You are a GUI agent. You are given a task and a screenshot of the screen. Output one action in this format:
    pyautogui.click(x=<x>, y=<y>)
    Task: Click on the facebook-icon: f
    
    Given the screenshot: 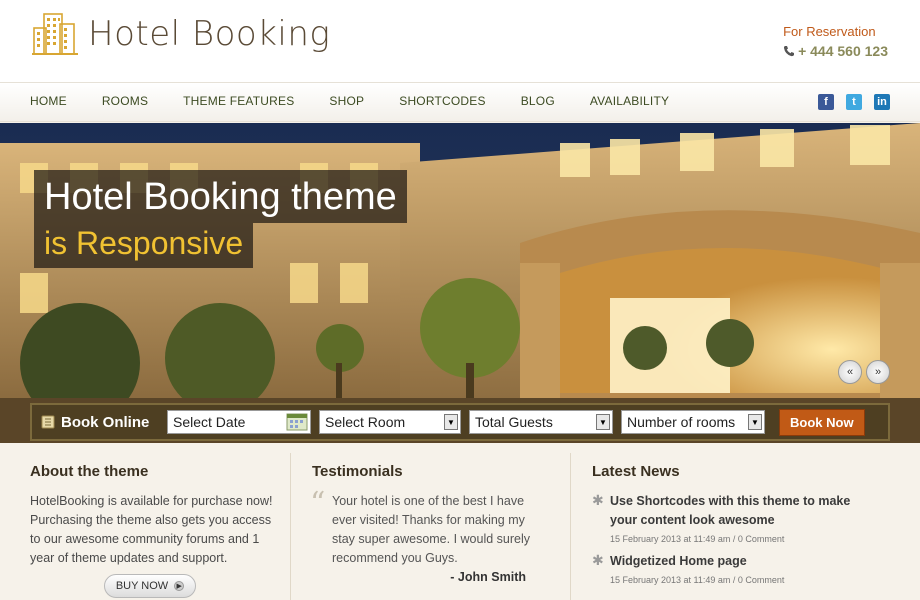 What is the action you would take?
    pyautogui.click(x=826, y=102)
    